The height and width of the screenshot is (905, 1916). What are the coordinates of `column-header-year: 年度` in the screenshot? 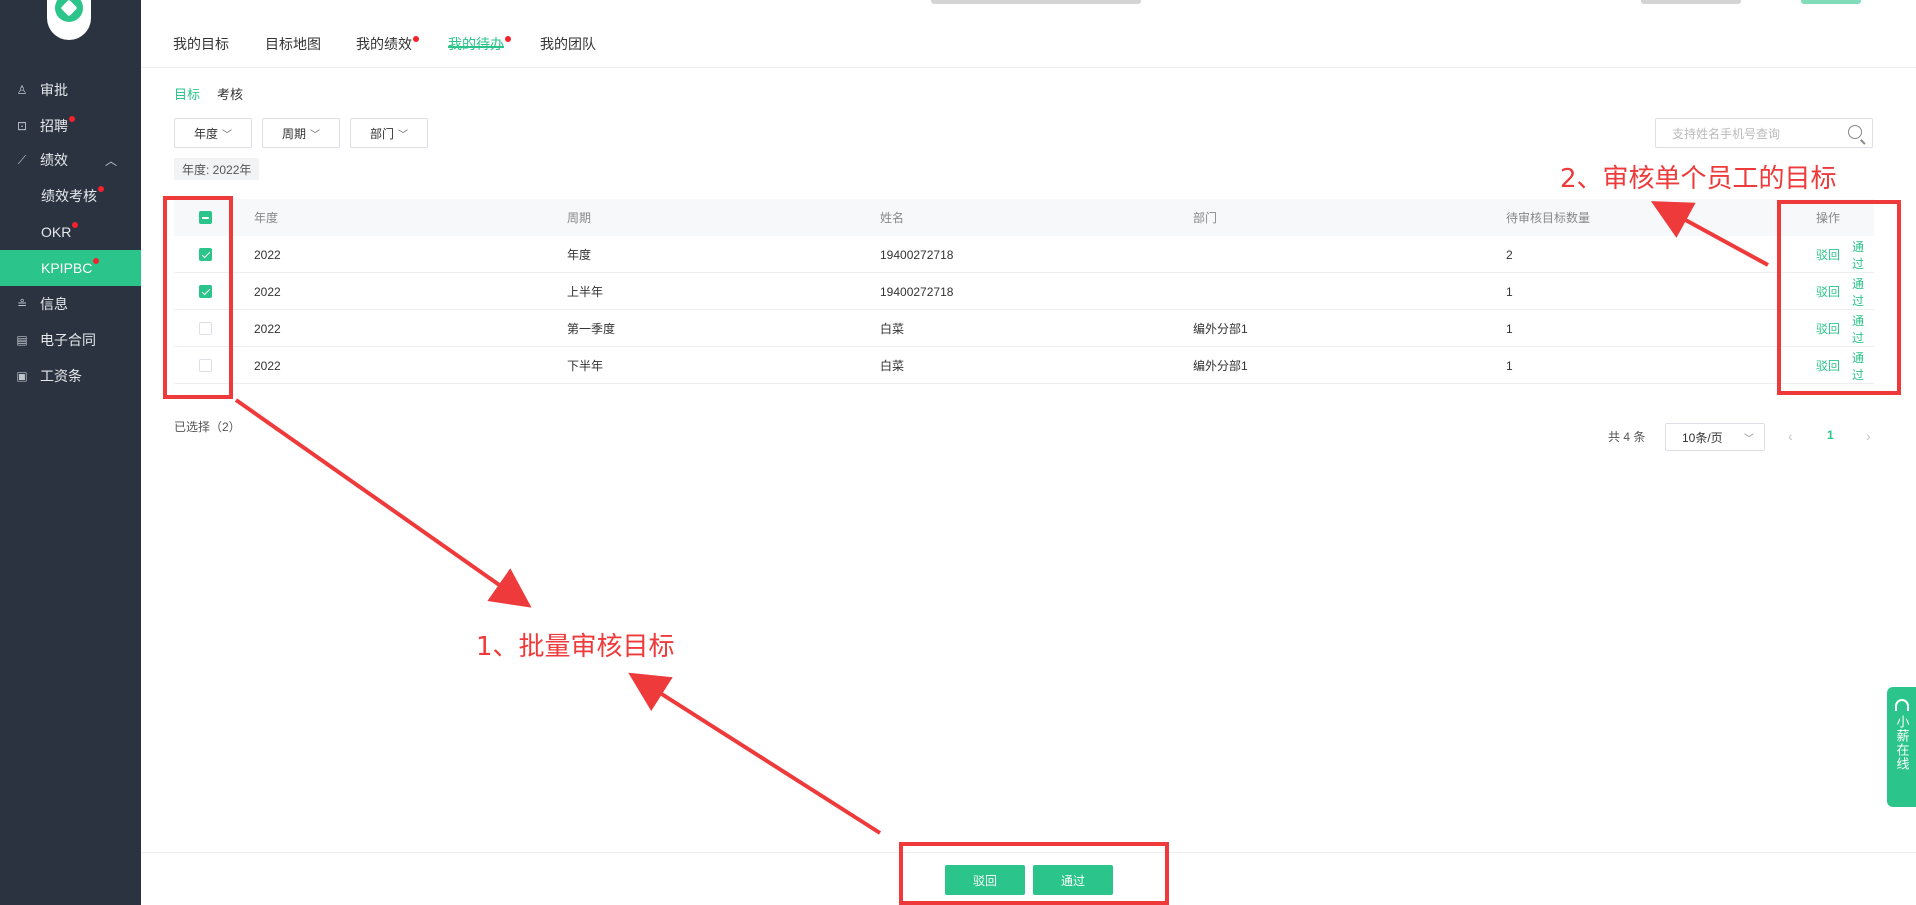 It's located at (266, 218).